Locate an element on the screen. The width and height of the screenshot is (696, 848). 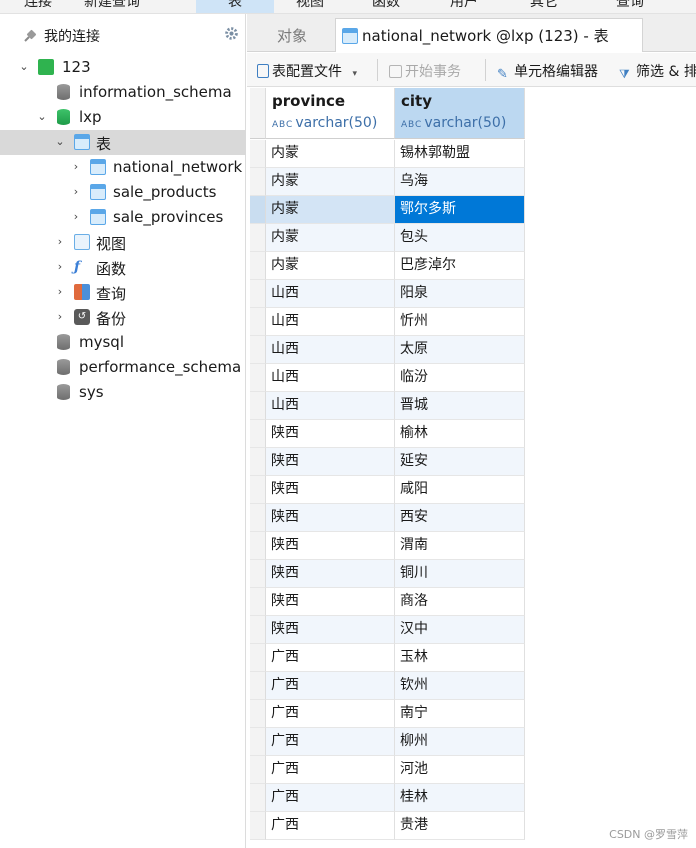
cell-city: 晋城 is located at coordinates (460, 406).